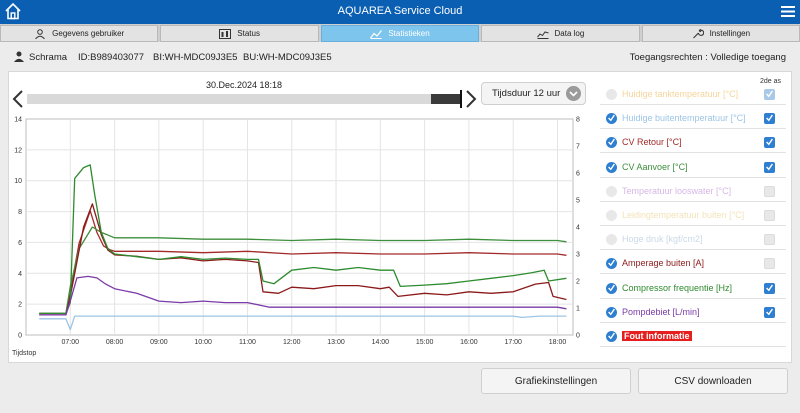 The image size is (800, 413). What do you see at coordinates (18, 99) in the screenshot?
I see `chevron-left-icon` at bounding box center [18, 99].